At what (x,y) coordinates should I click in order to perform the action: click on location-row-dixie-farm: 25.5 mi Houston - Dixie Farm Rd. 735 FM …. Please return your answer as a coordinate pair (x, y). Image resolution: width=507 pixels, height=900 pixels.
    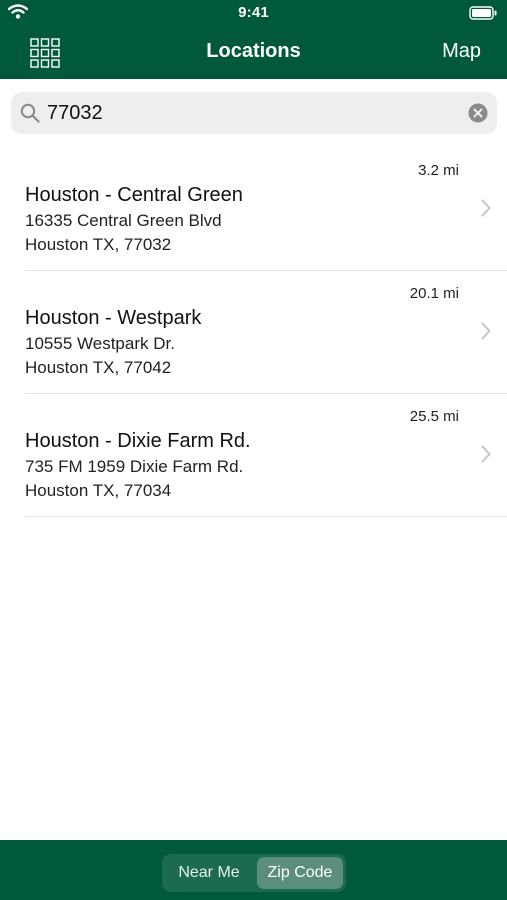
    Looking at the image, I should click on (266, 455).